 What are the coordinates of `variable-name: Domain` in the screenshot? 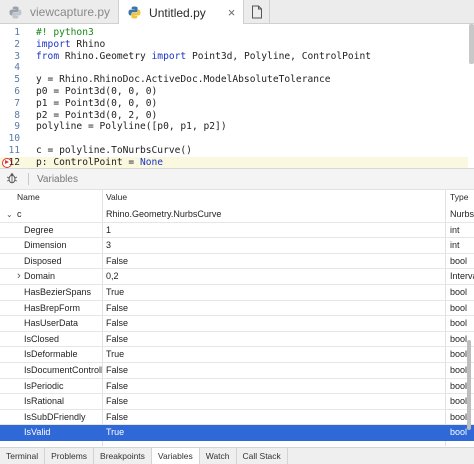 It's located at (40, 276).